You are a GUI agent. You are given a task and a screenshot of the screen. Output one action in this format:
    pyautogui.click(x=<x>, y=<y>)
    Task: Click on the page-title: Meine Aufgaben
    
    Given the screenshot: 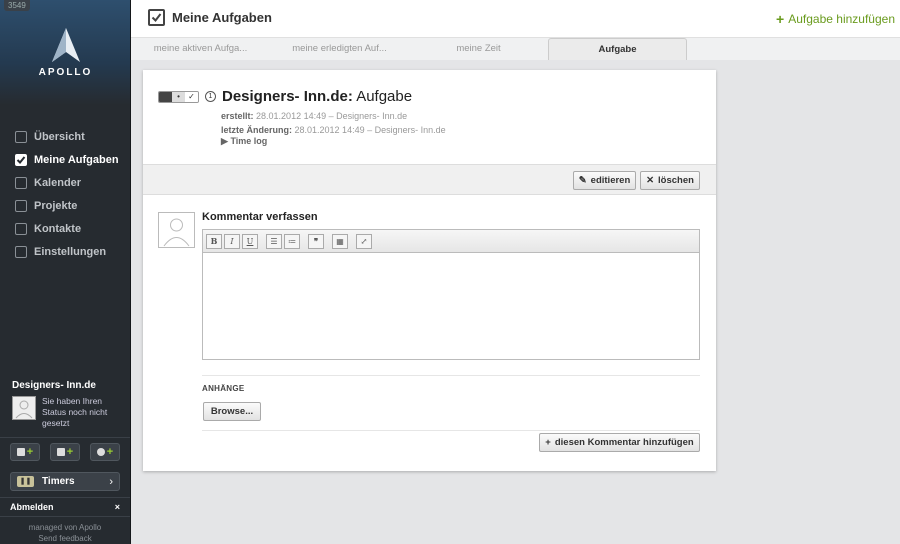 What is the action you would take?
    pyautogui.click(x=210, y=17)
    